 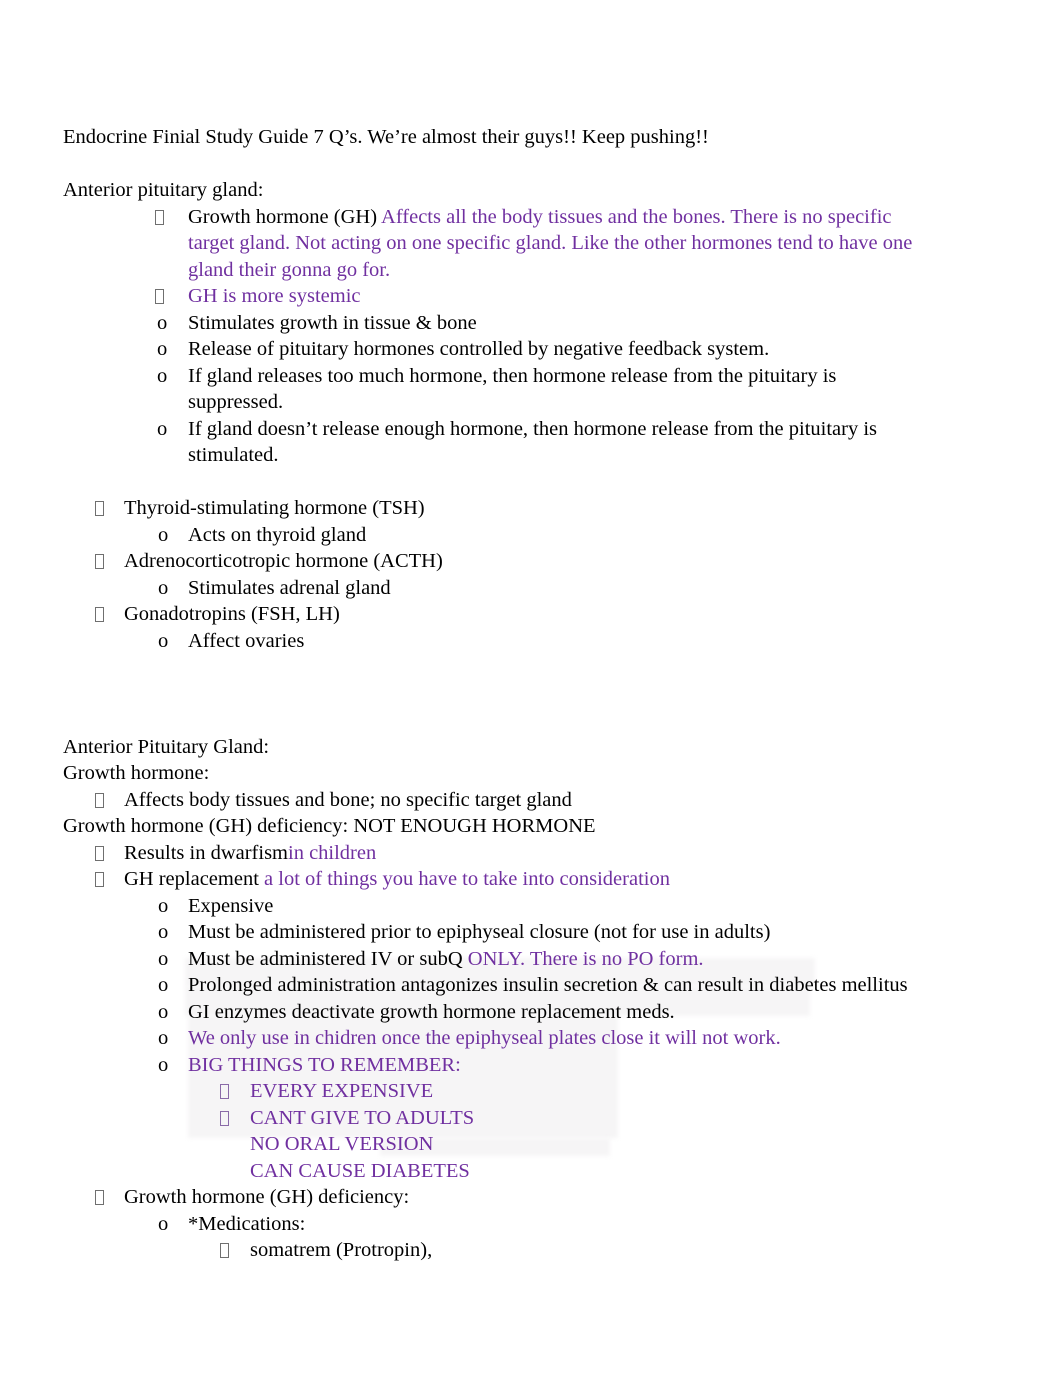 I want to click on list-item: o Stimulates adrenal gland, so click(x=494, y=588).